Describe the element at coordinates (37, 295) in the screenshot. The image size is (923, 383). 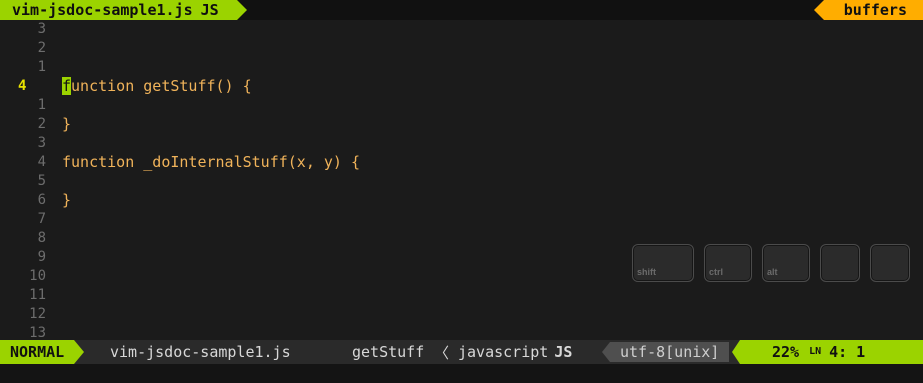
I see `line-number: 11` at that location.